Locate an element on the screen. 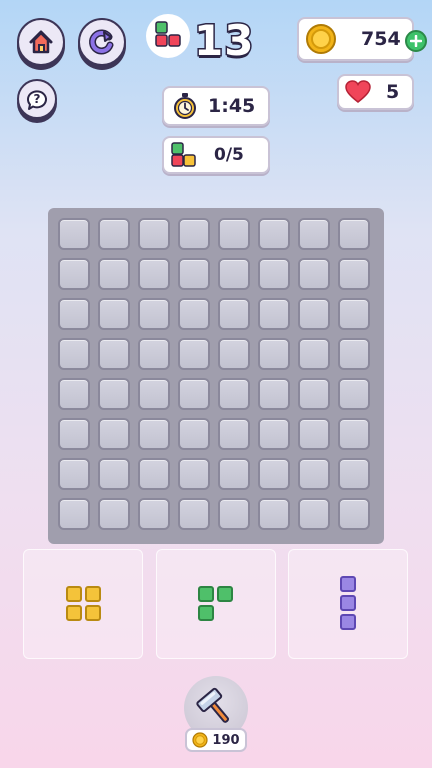 The width and height of the screenshot is (432, 768). level-number: 13 is located at coordinates (223, 41).